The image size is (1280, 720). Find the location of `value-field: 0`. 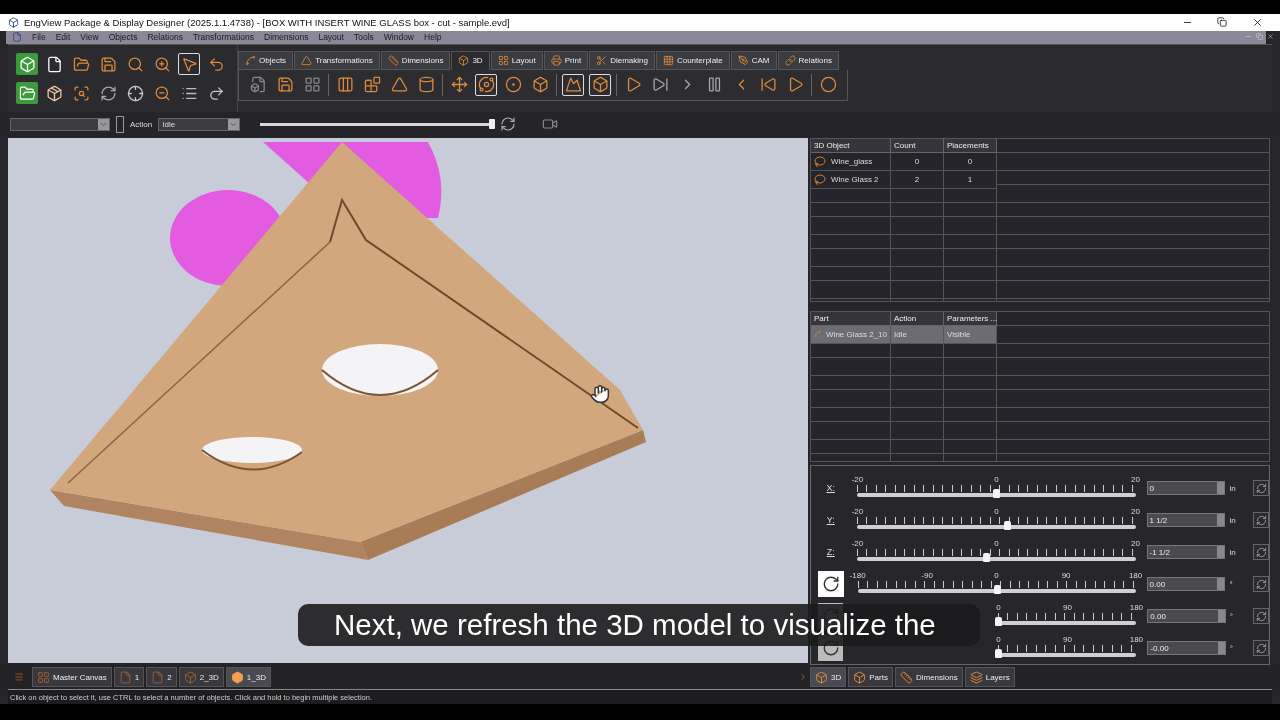

value-field: 0 is located at coordinates (1186, 488).